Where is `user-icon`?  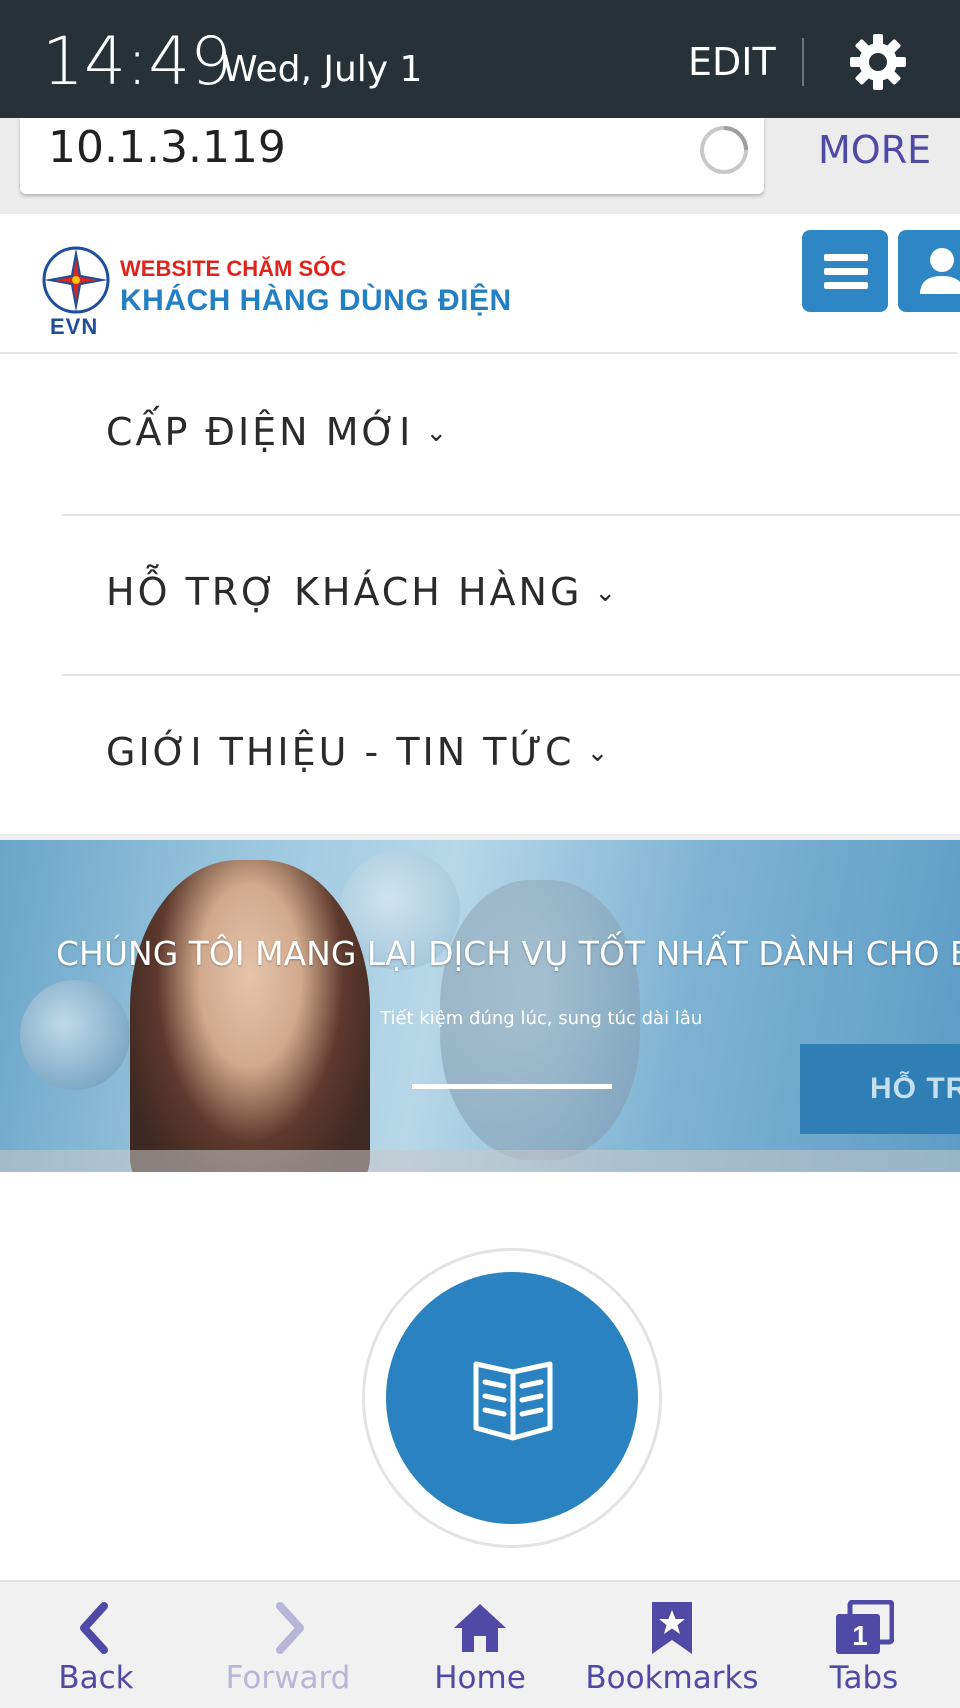
user-icon is located at coordinates (940, 271).